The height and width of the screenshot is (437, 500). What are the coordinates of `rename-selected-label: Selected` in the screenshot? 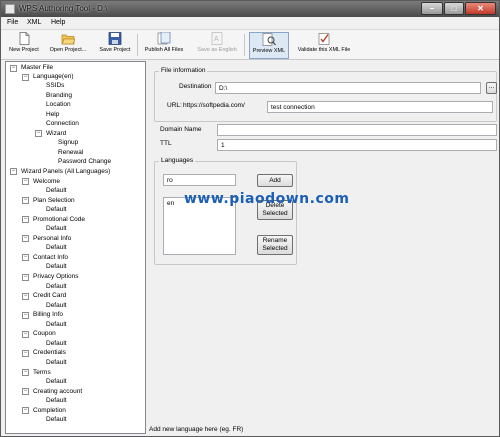 It's located at (275, 248).